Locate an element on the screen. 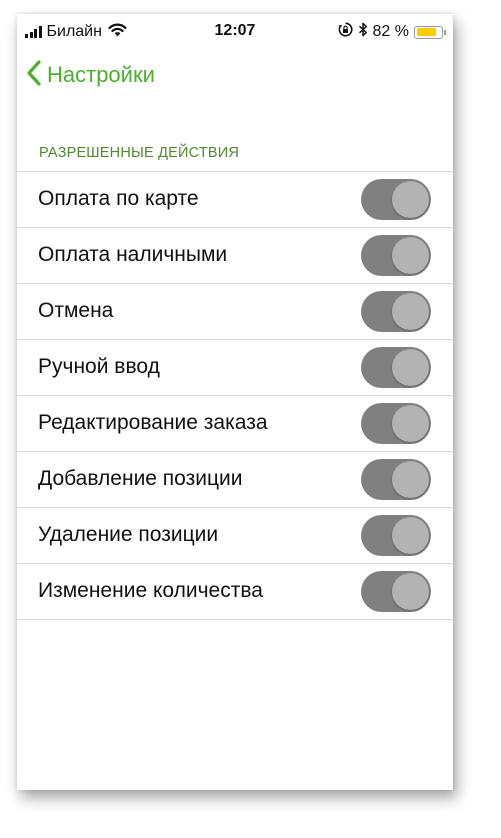 Image resolution: width=501 pixels, height=838 pixels. list-item-label: Добавление позиции is located at coordinates (140, 478).